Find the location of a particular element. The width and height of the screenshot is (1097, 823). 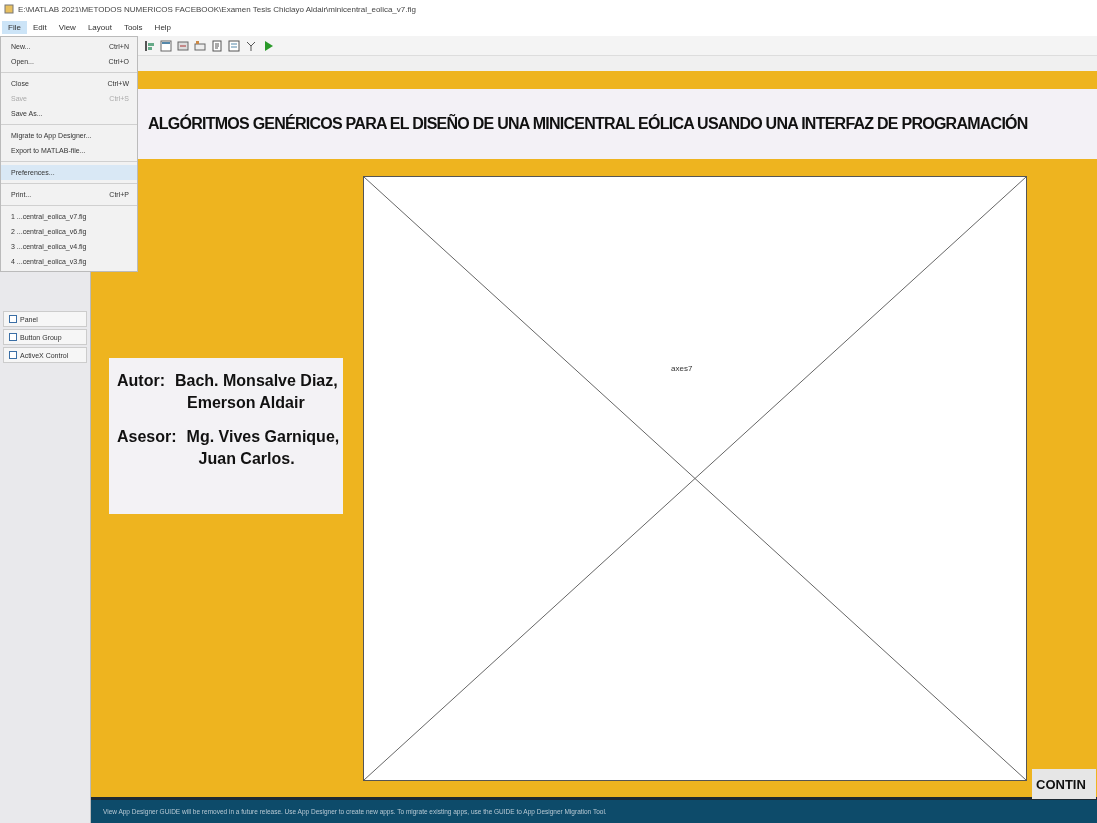

credit-label: Autor: is located at coordinates (141, 381).